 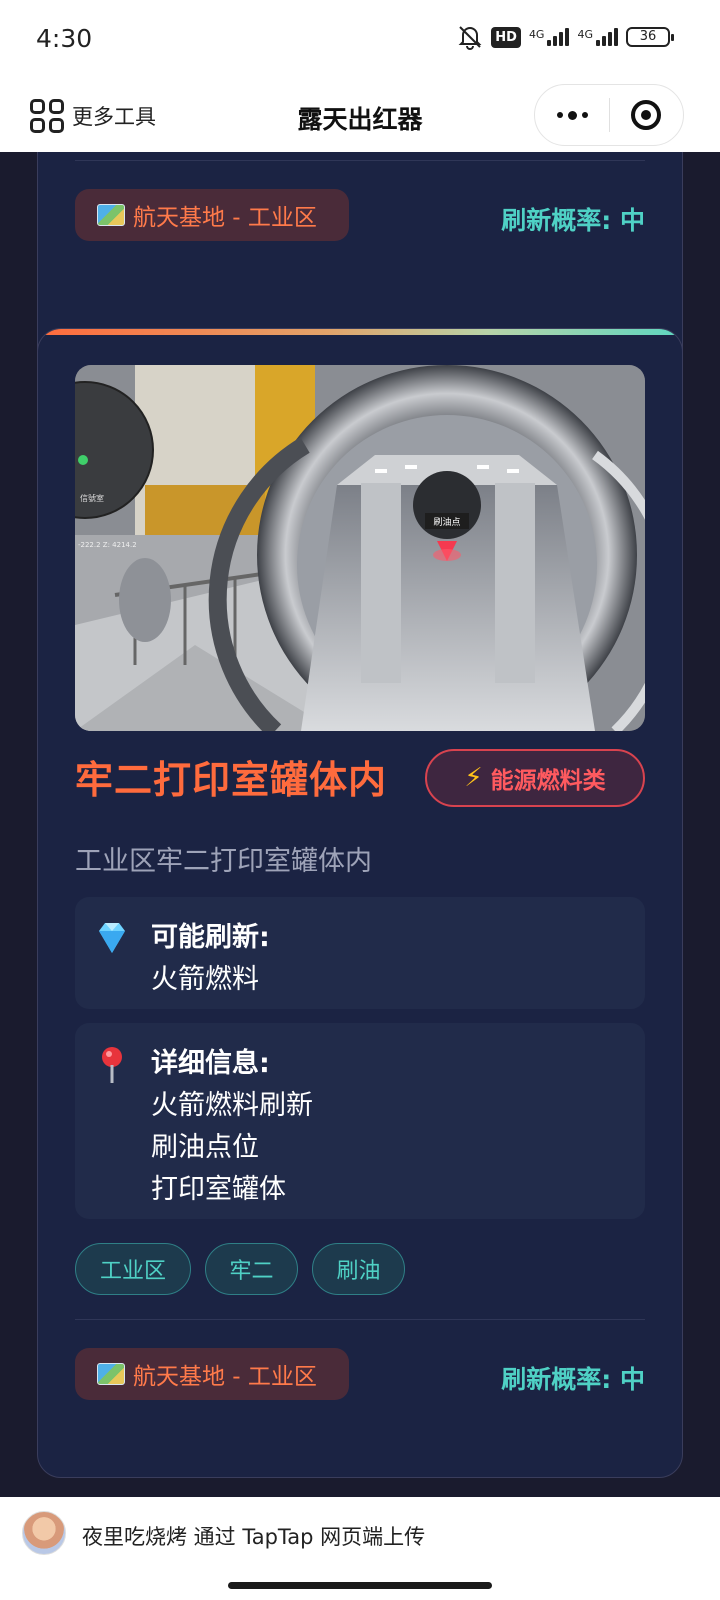 I want to click on category-badge: ⚡ 能源燃料类, so click(x=535, y=778).